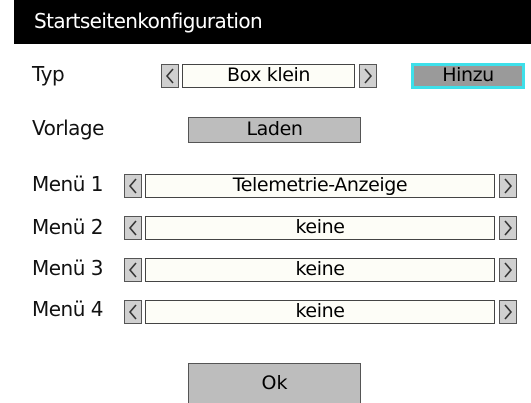 This screenshot has height=403, width=531. What do you see at coordinates (274, 383) in the screenshot?
I see `ok-button: Ok` at bounding box center [274, 383].